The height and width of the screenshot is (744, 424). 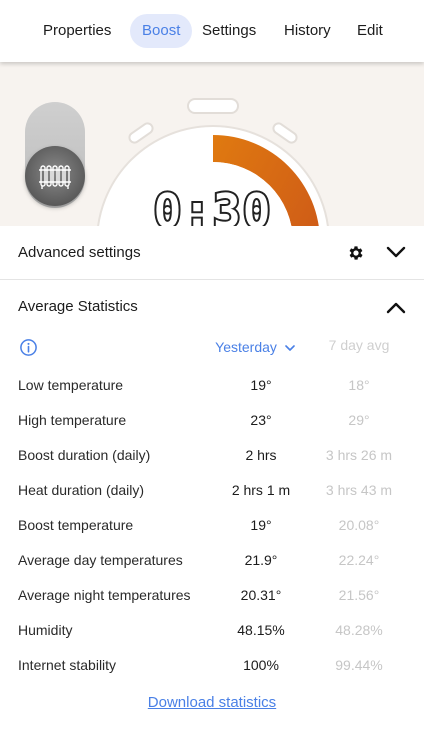 What do you see at coordinates (359, 455) in the screenshot?
I see `stat-avg-value: 3 hrs 26 m` at bounding box center [359, 455].